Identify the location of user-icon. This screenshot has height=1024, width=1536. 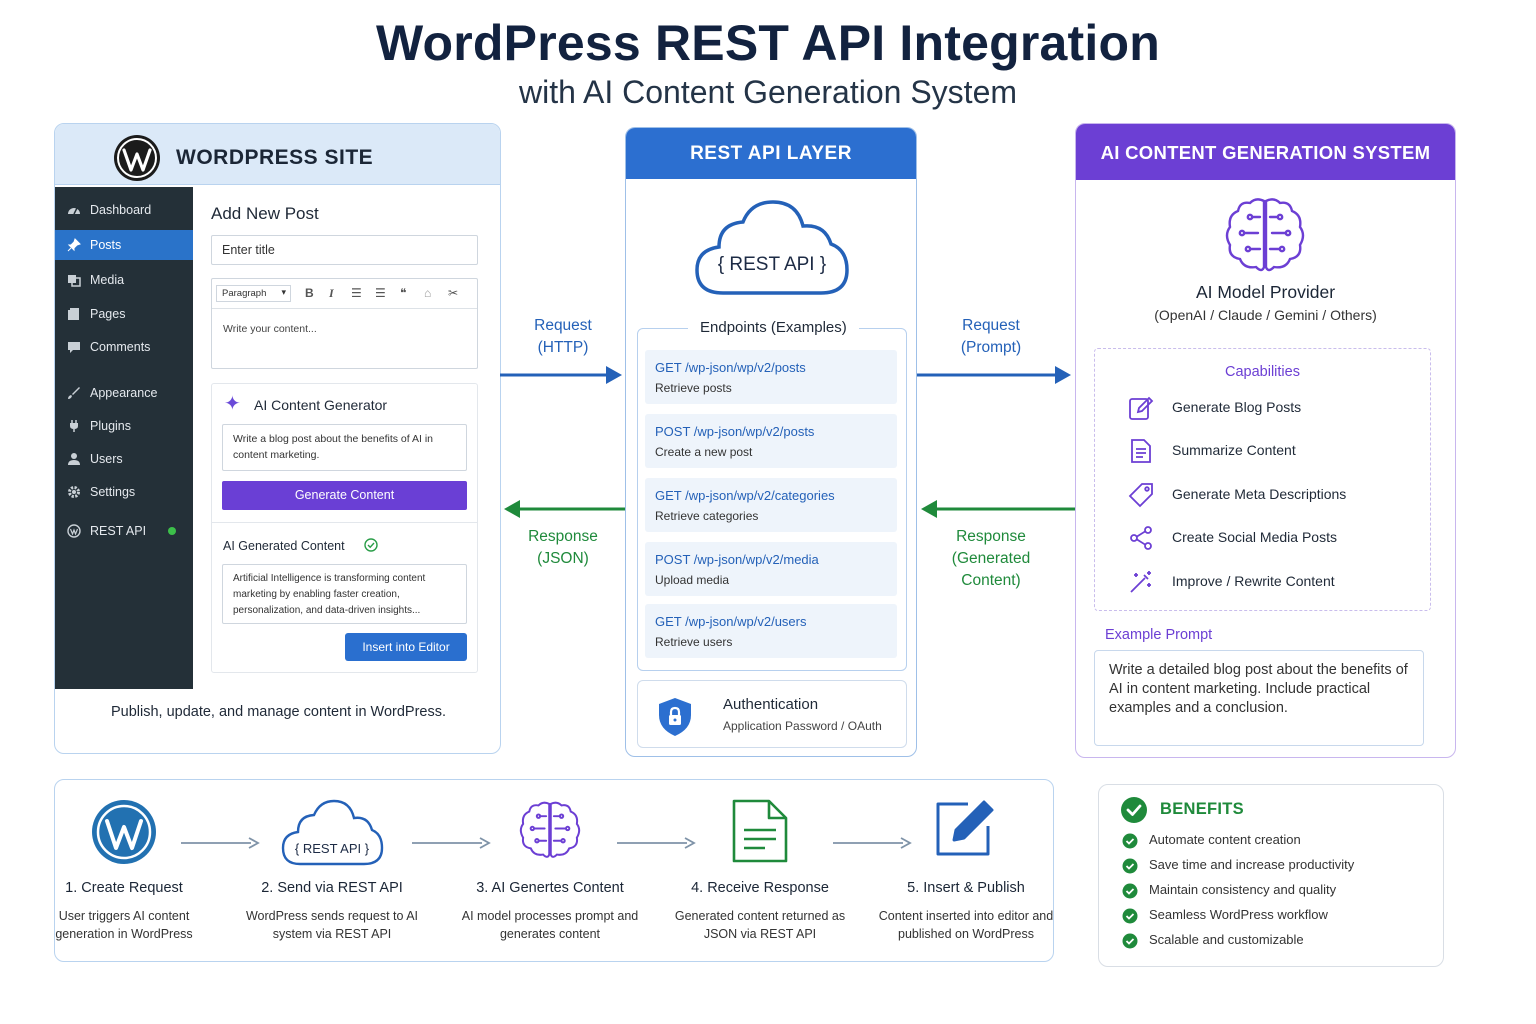
(74, 459).